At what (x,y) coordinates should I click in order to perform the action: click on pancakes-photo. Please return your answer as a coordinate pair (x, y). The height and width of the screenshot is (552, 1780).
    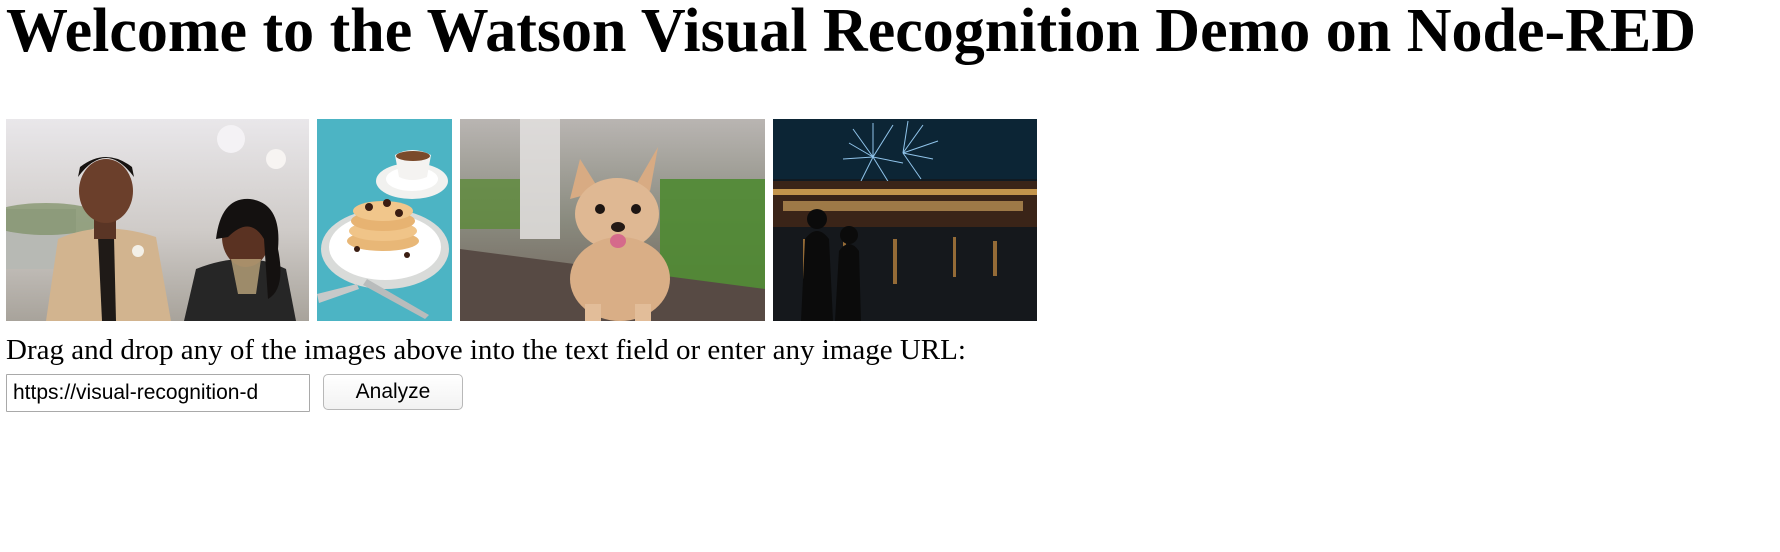
    Looking at the image, I should click on (384, 220).